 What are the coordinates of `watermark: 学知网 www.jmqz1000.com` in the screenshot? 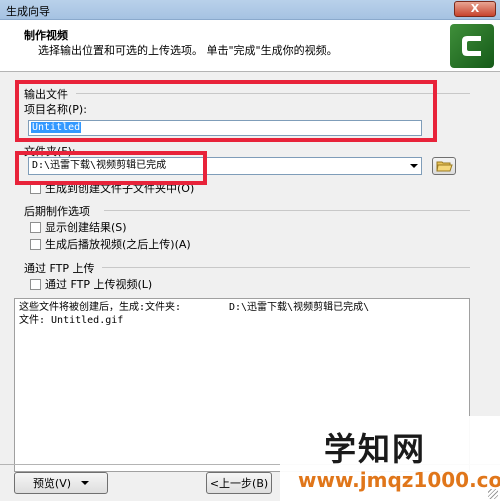 It's located at (390, 458).